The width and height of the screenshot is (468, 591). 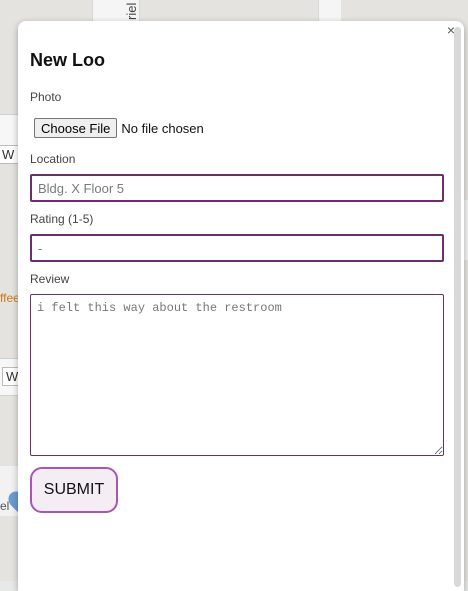 What do you see at coordinates (46, 97) in the screenshot?
I see `photo-label: Photo` at bounding box center [46, 97].